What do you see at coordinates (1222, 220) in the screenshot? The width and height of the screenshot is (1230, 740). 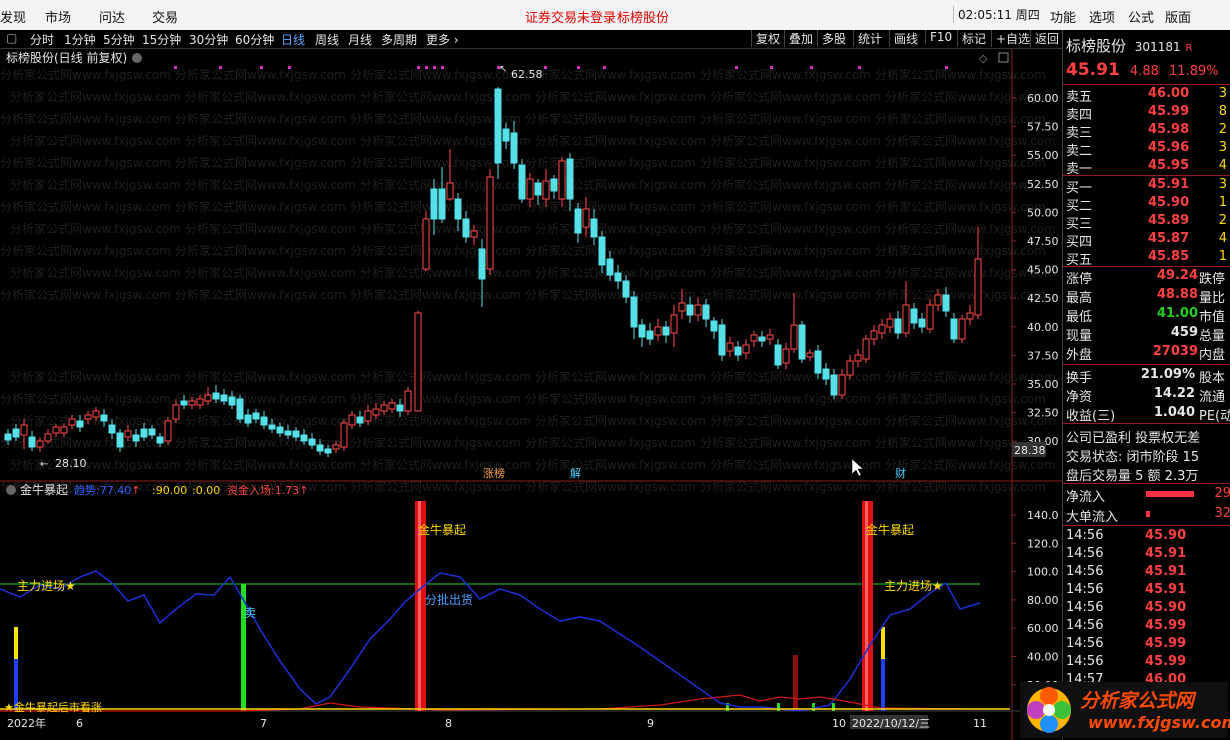 I see `bid-volume: 2` at bounding box center [1222, 220].